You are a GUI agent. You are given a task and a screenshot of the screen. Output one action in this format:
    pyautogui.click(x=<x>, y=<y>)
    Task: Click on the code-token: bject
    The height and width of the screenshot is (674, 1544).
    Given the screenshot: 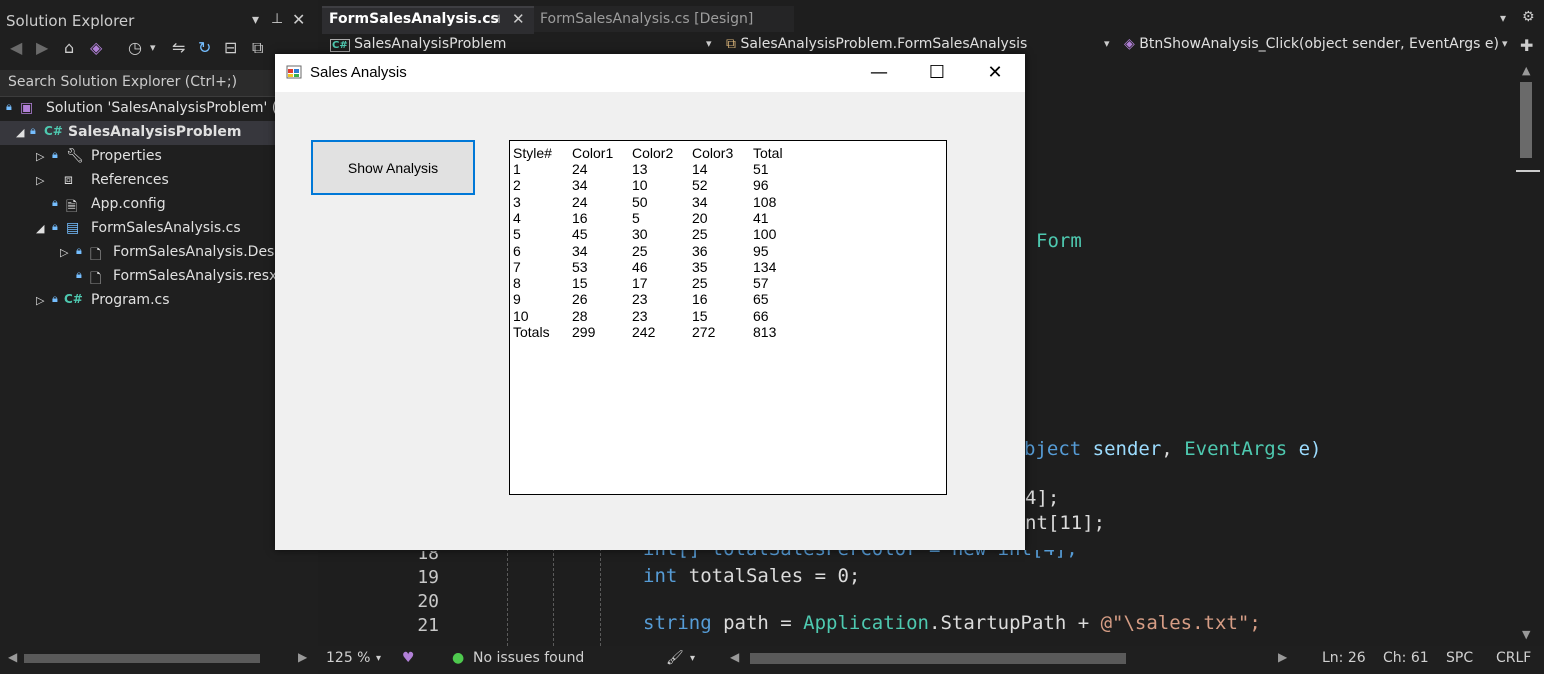 What is the action you would take?
    pyautogui.click(x=1053, y=449)
    